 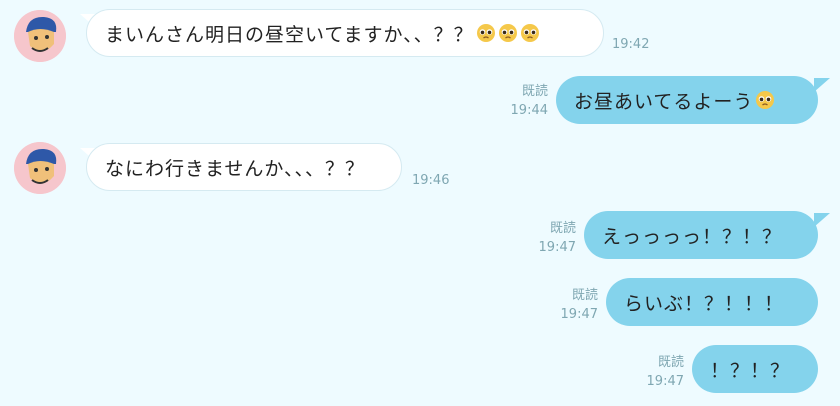 What do you see at coordinates (692, 236) in the screenshot?
I see `message-text: えっっっっ！？！？` at bounding box center [692, 236].